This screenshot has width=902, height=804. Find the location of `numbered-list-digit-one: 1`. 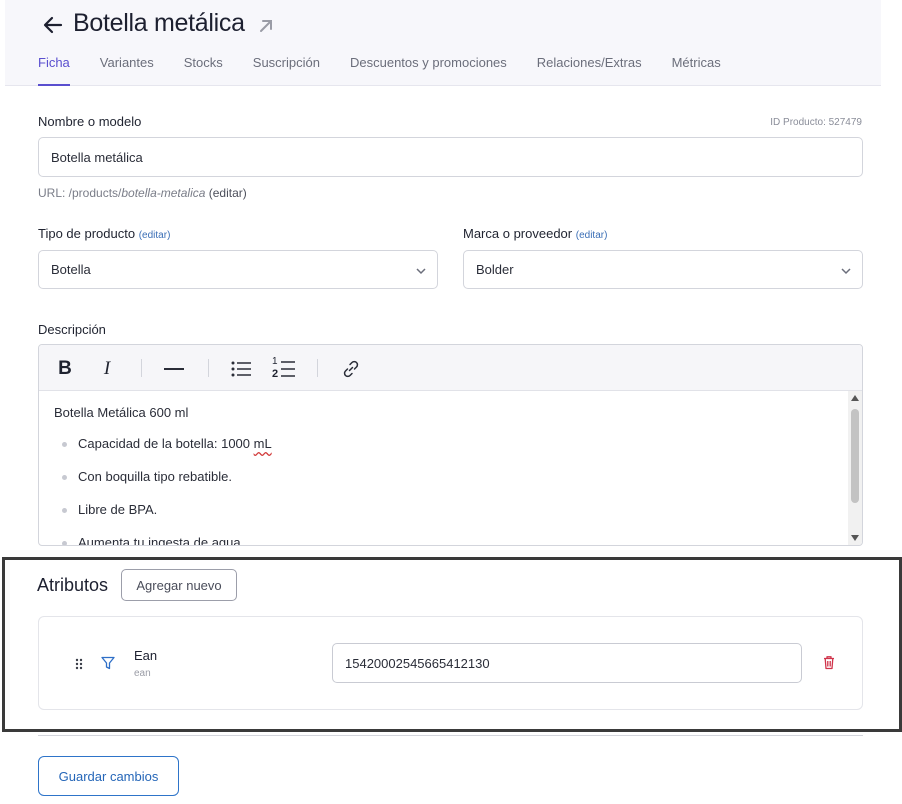

numbered-list-digit-one: 1 is located at coordinates (275, 361).